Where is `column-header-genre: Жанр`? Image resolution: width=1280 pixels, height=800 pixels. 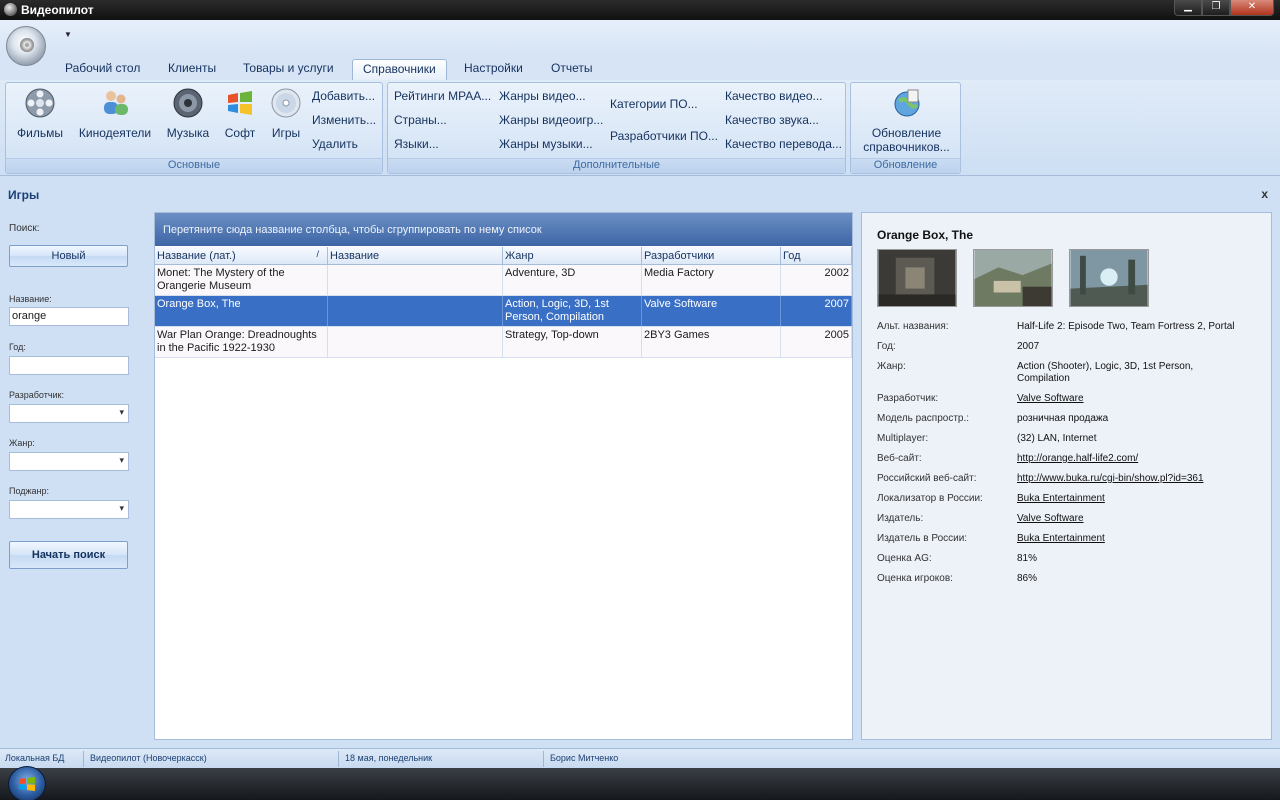
column-header-genre: Жанр is located at coordinates (572, 255).